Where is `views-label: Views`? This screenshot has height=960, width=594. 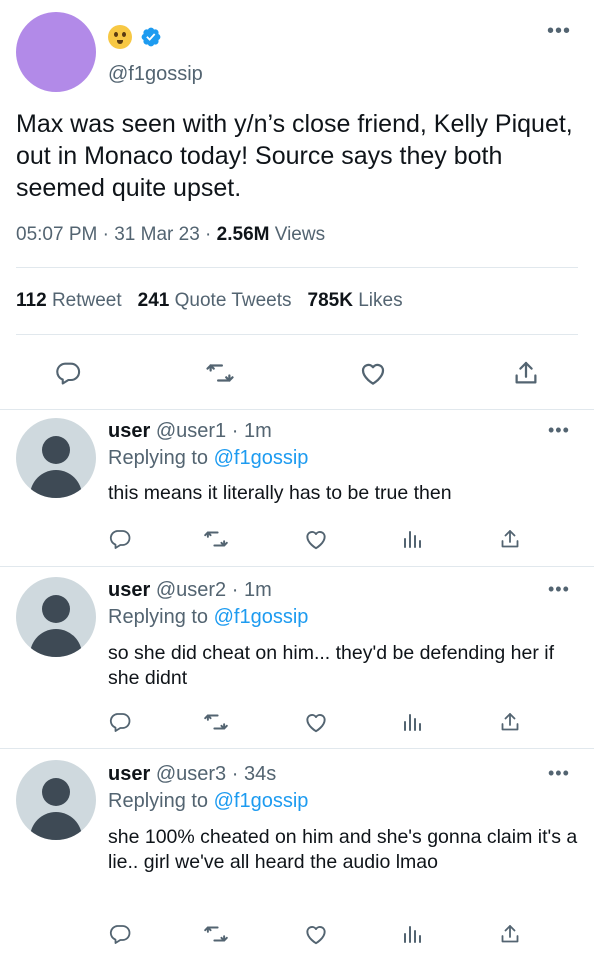
views-label: Views is located at coordinates (300, 234).